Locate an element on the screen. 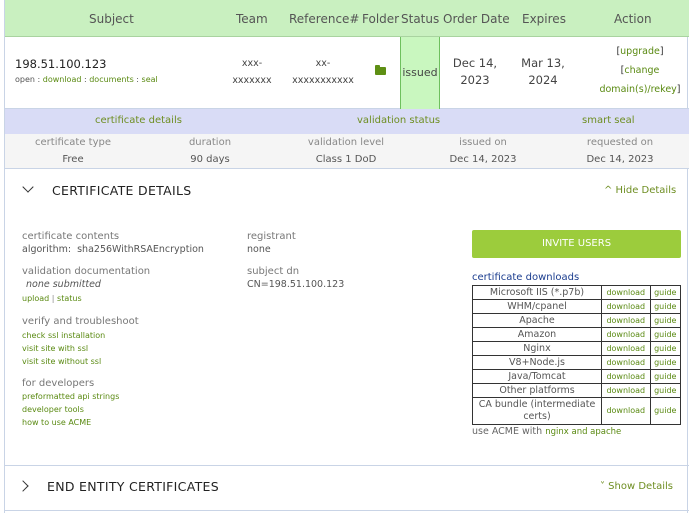  check-ssl-installation-link: check ssl installation is located at coordinates (63, 335).